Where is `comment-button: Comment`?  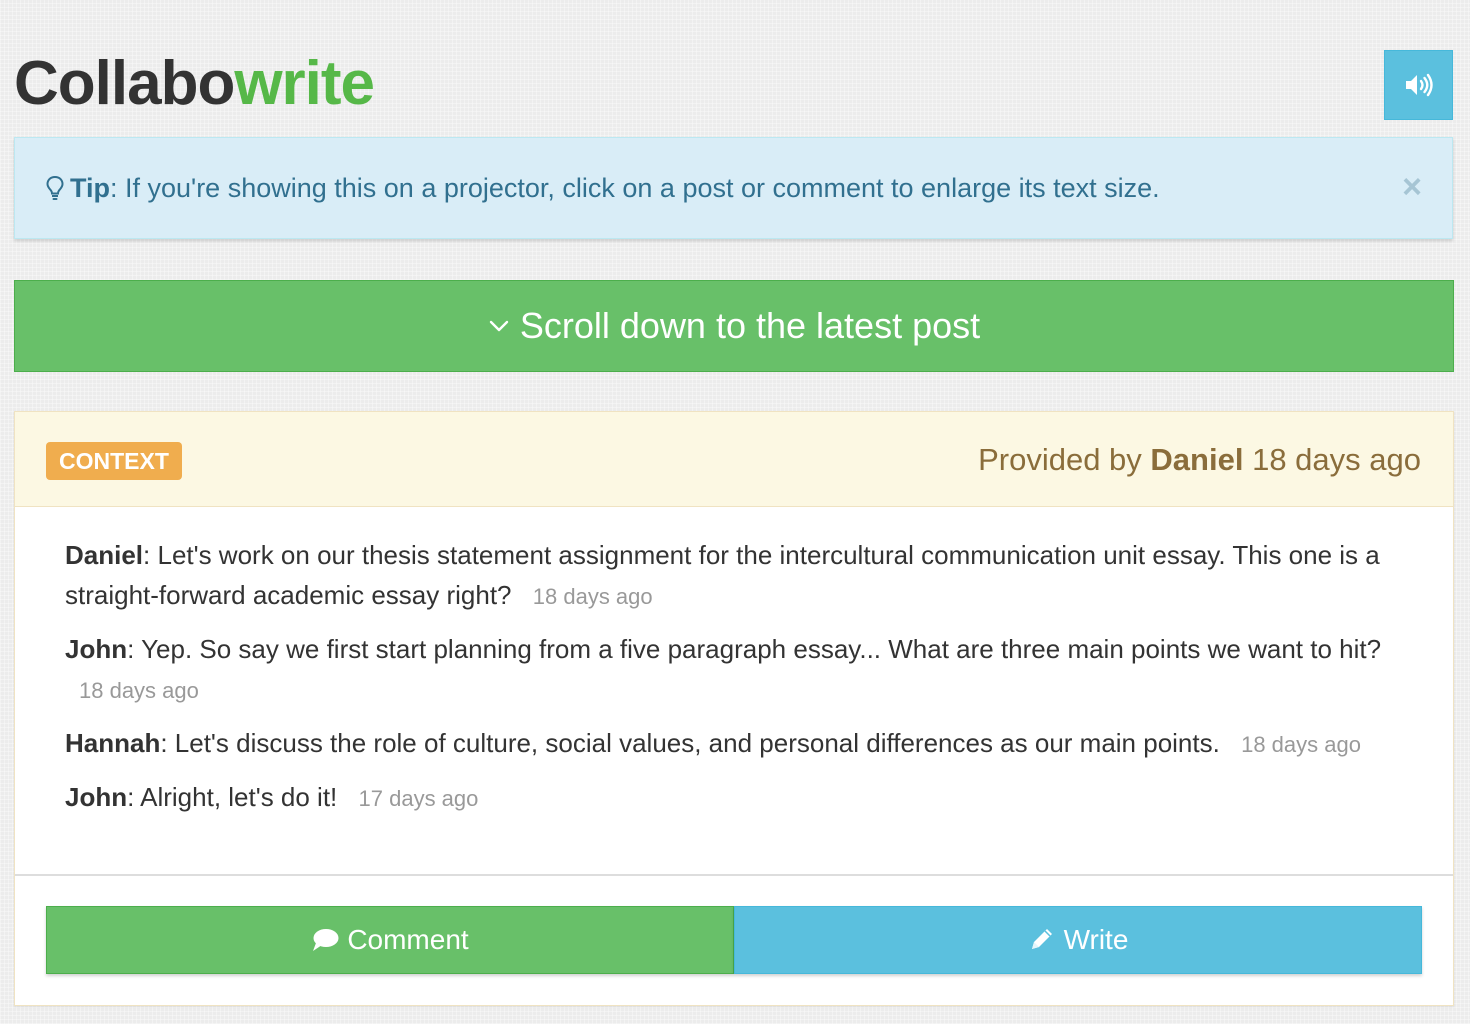
comment-button: Comment is located at coordinates (390, 940).